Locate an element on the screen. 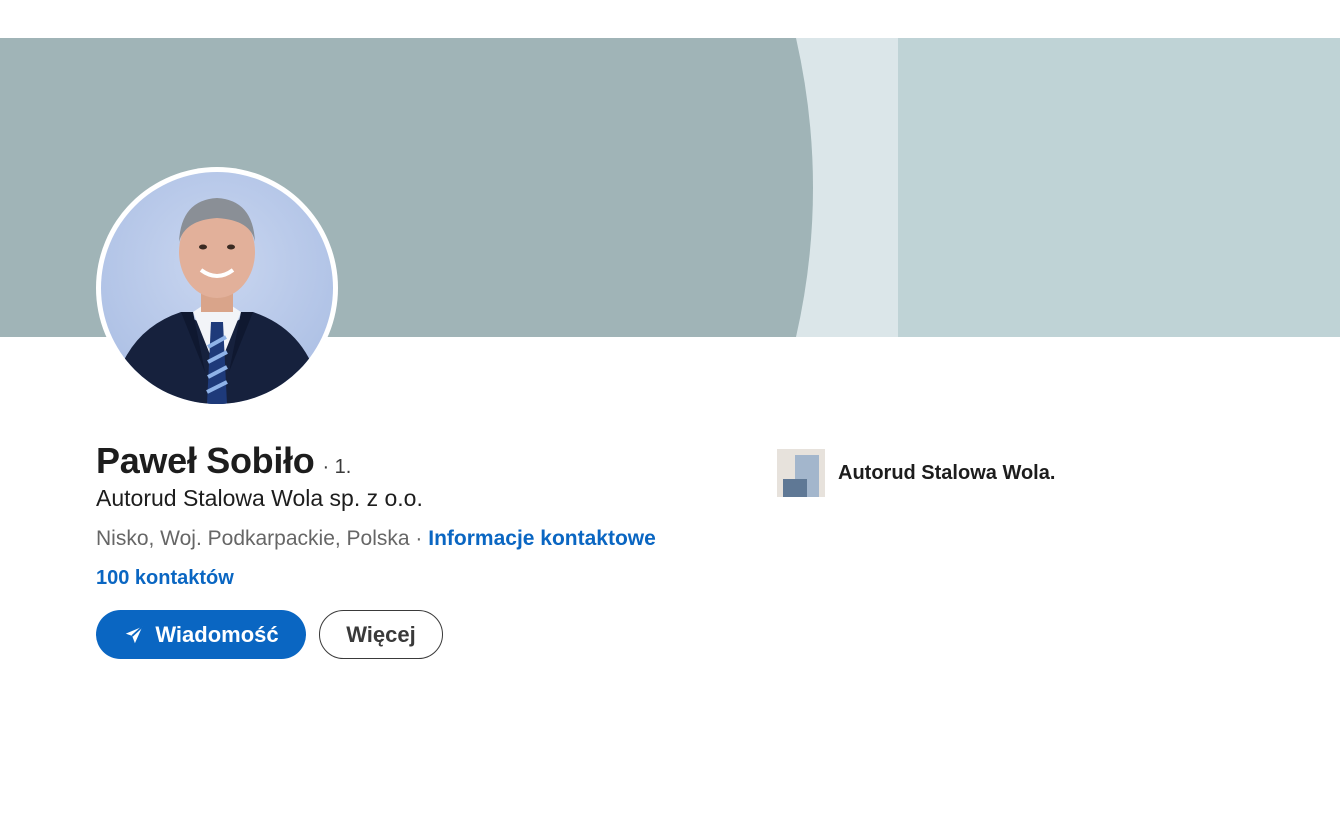  company-name: Autorud Stalowa Wola. is located at coordinates (947, 472).